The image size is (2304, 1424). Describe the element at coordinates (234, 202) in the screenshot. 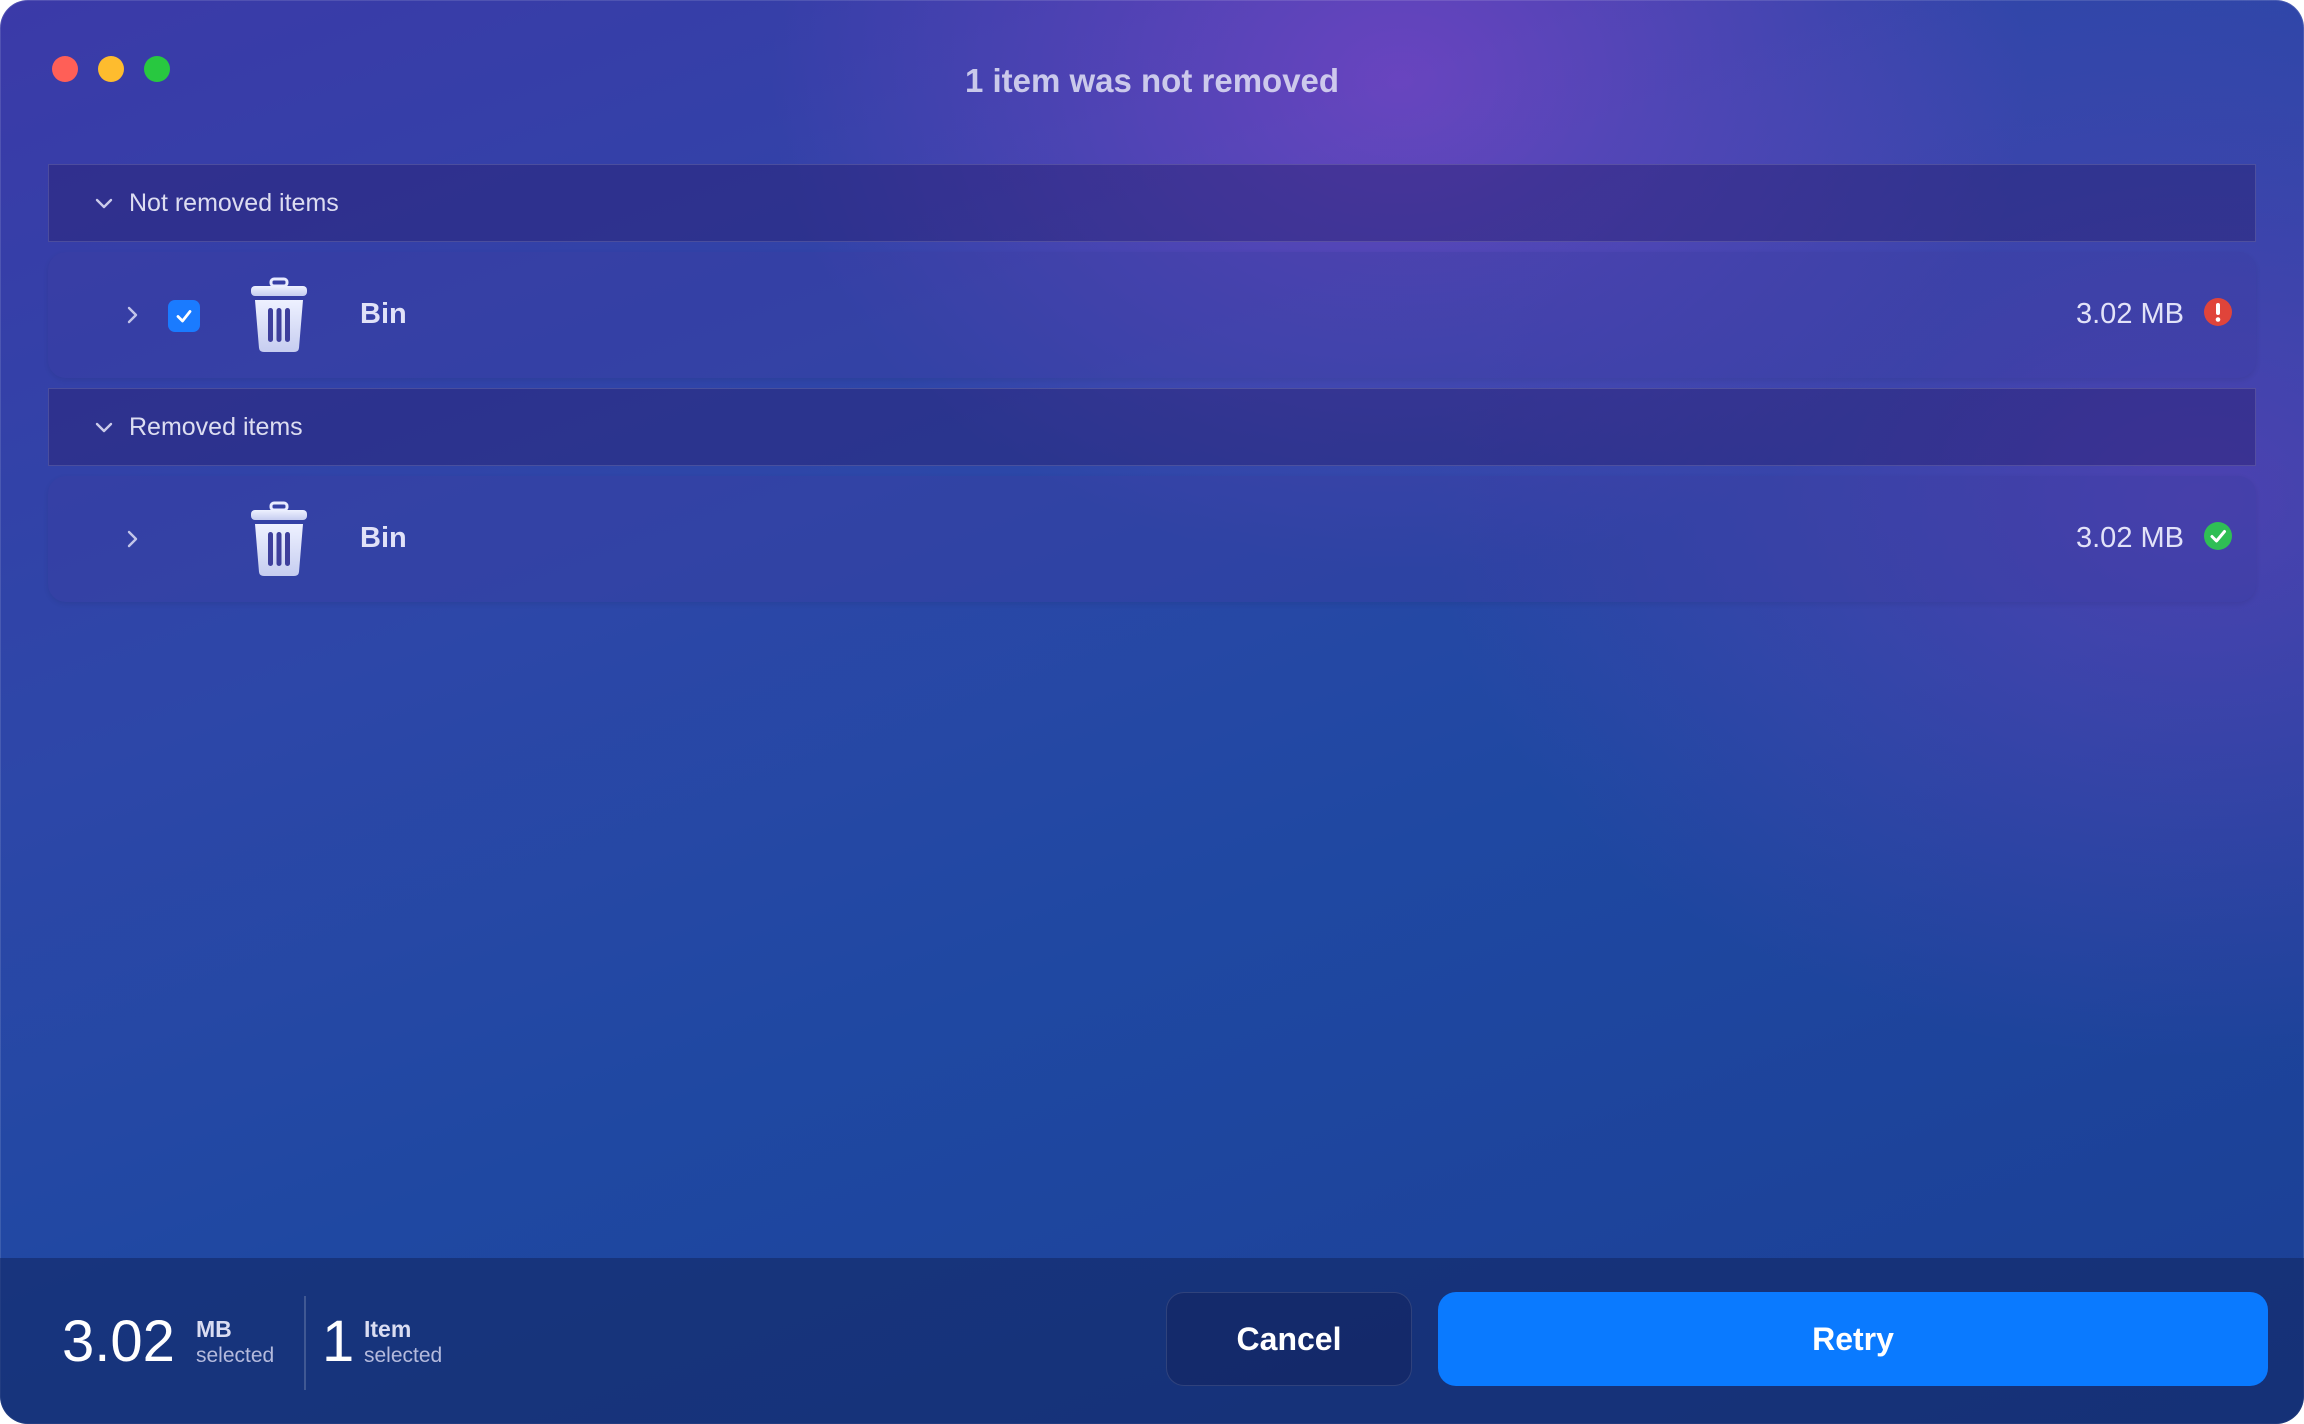

I see `section-label: Not removed items` at that location.